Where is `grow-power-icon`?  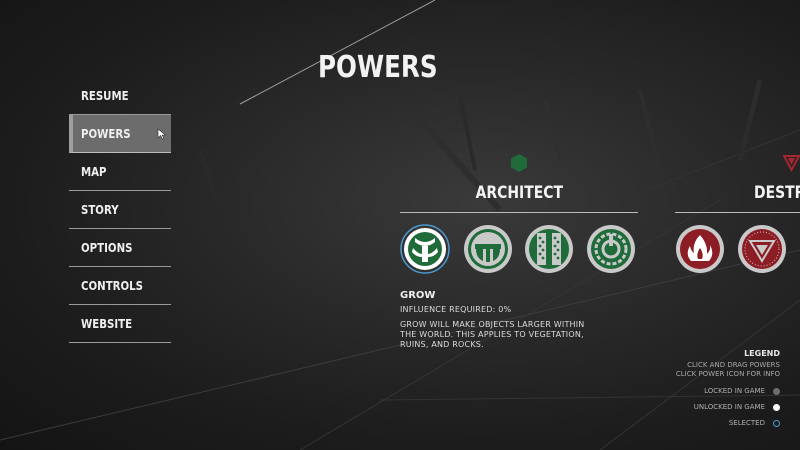
grow-power-icon is located at coordinates (425, 249).